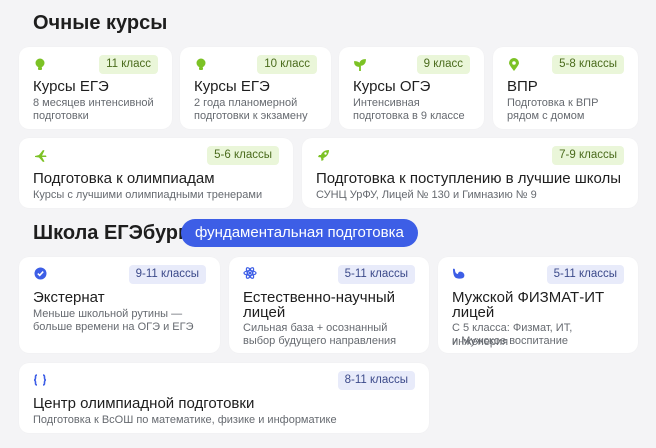  What do you see at coordinates (246, 103) in the screenshot?
I see `card-description-line1: 2 года планомерной` at bounding box center [246, 103].